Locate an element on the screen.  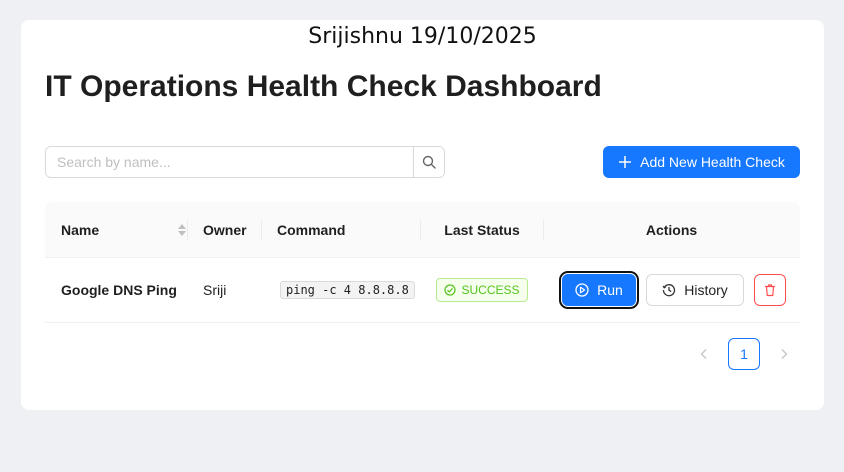
chevron-left-icon is located at coordinates (703, 354).